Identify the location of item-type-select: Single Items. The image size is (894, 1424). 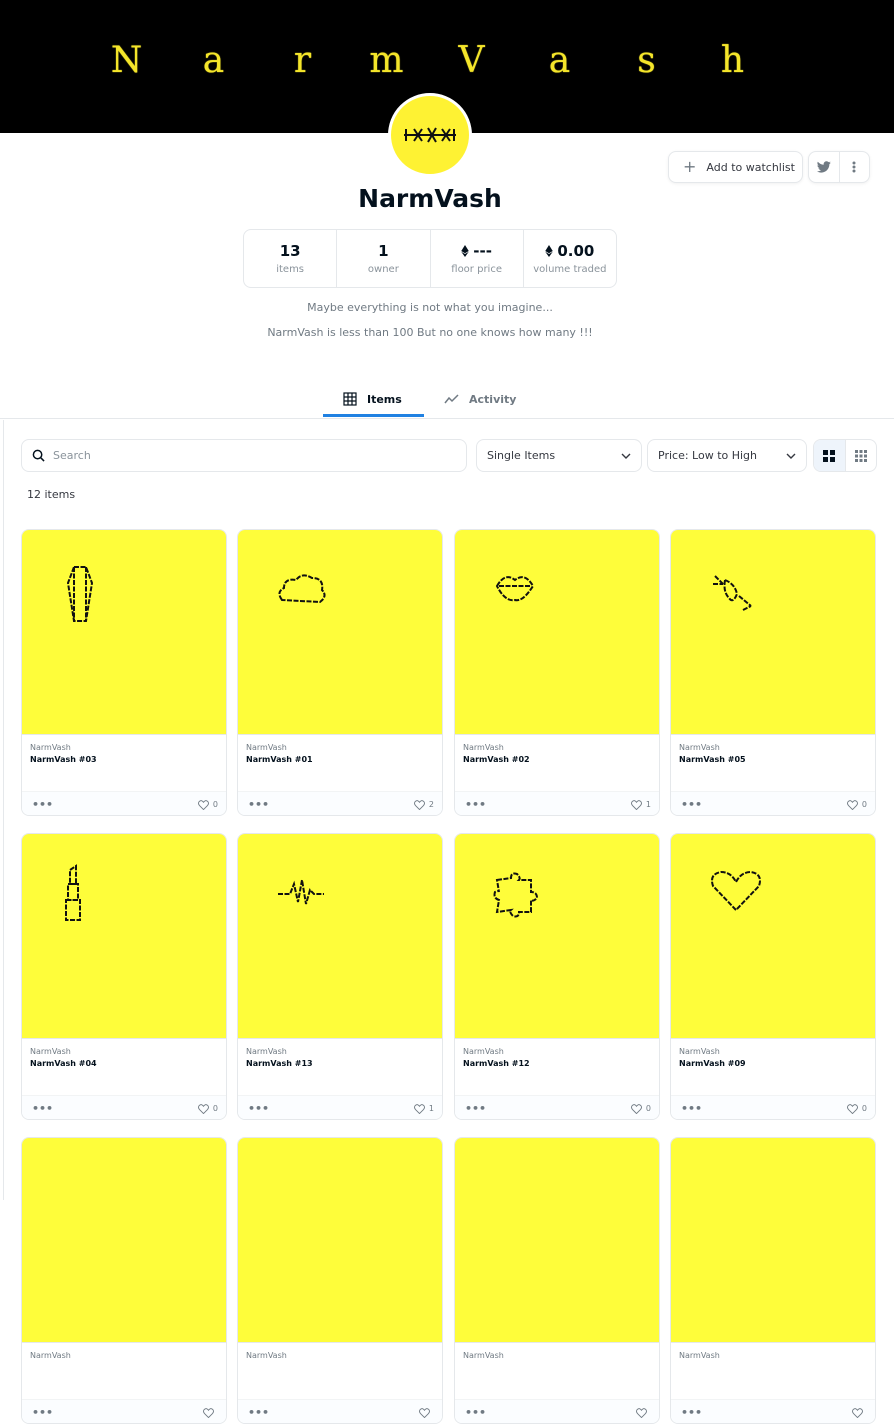
(559, 455).